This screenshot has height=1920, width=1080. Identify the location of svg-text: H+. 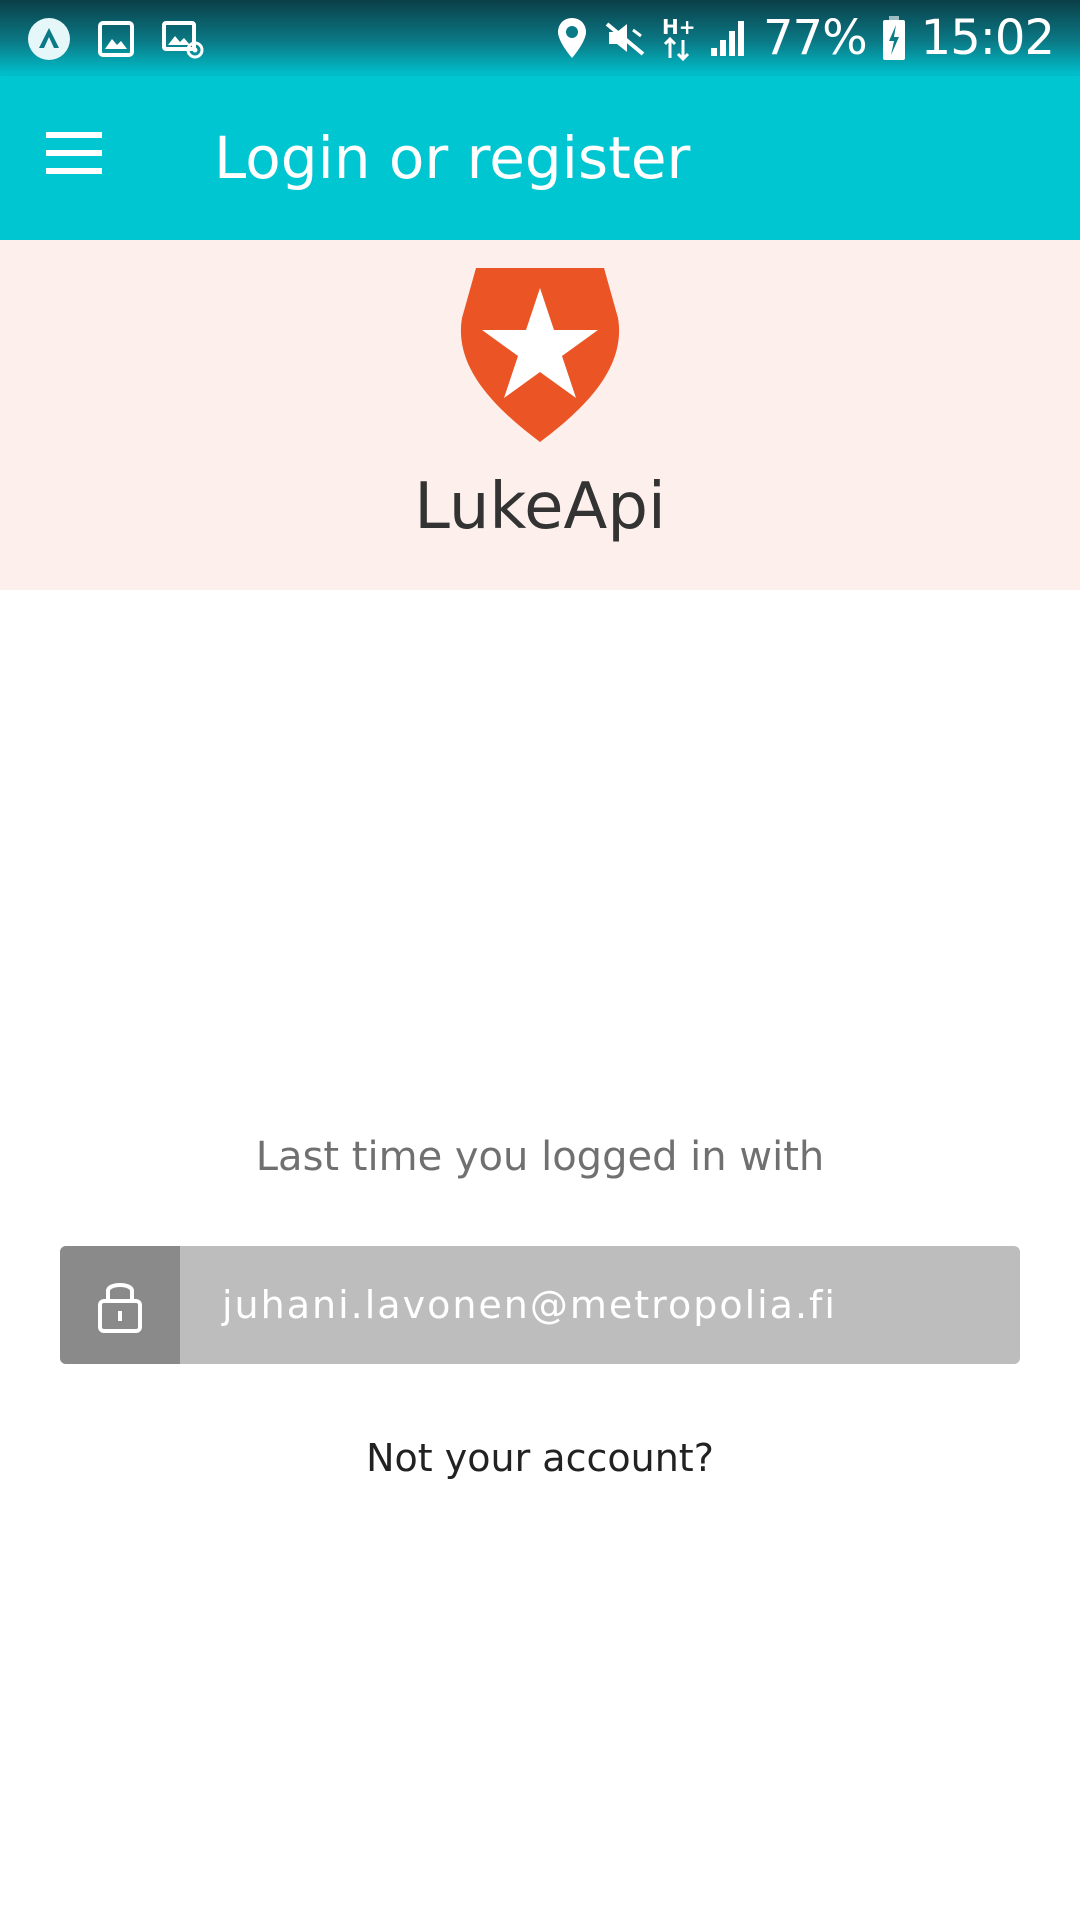
(678, 27).